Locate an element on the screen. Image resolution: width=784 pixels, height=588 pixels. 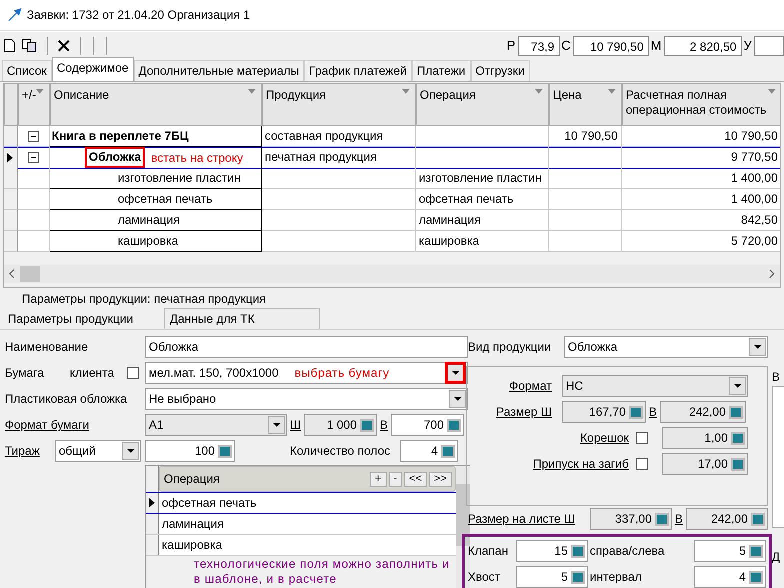
run-link: Тираж is located at coordinates (30, 451).